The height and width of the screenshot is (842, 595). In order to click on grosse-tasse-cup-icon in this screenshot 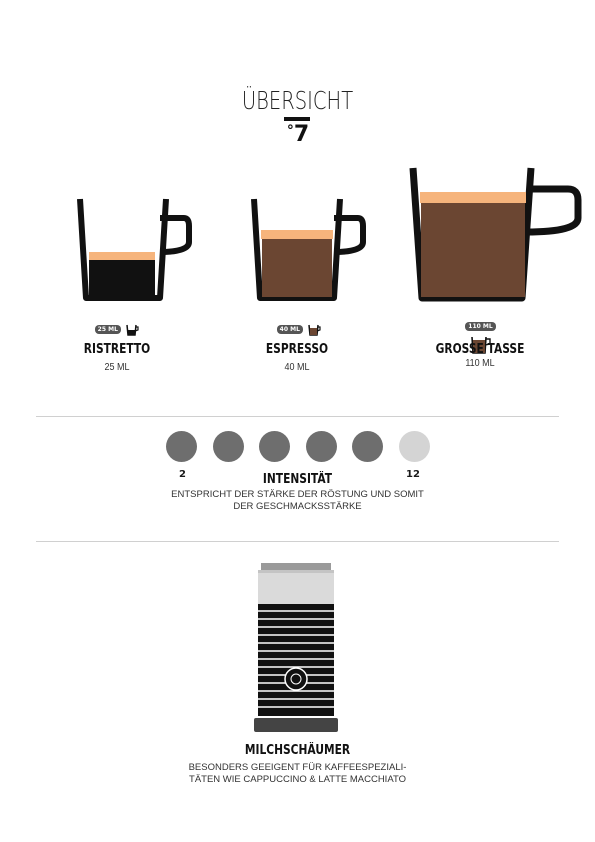, I will do `click(495, 234)`.